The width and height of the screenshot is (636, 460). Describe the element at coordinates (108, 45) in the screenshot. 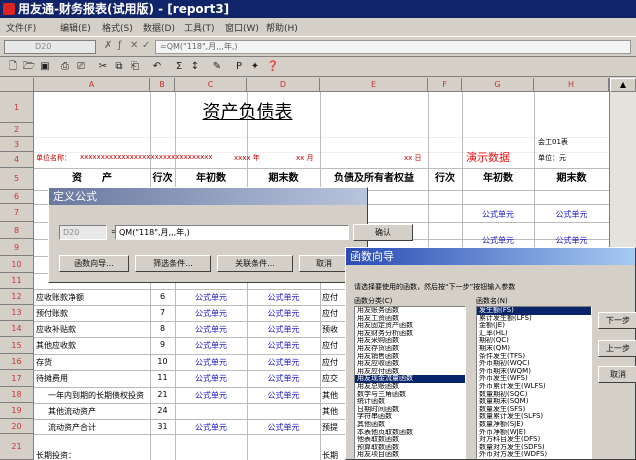

I see `cancel-edit-icon: ✗` at that location.